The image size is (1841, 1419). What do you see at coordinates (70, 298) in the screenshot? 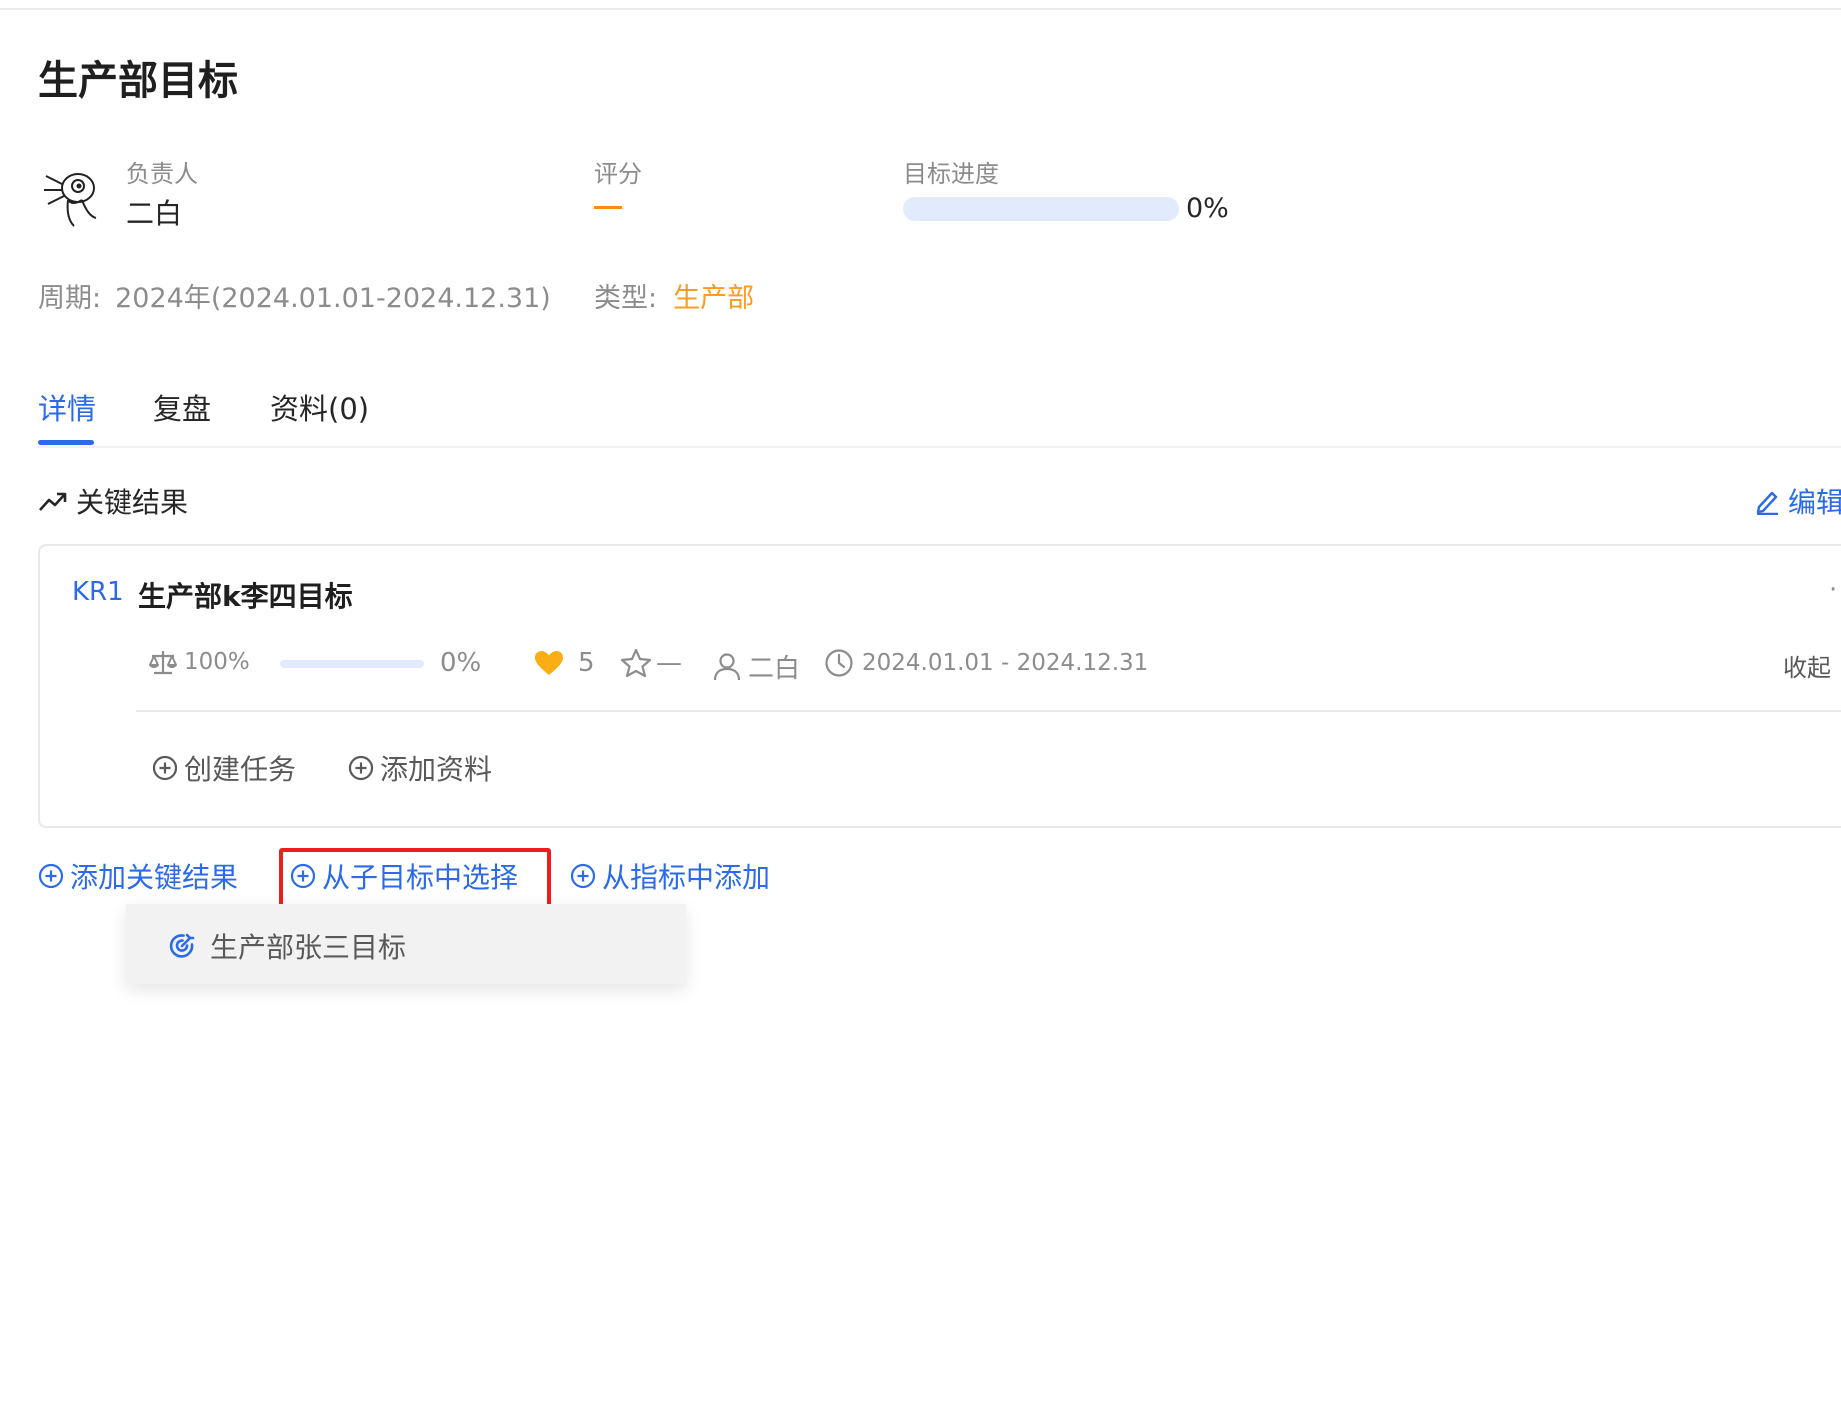
I see `period-label: 周期:` at bounding box center [70, 298].